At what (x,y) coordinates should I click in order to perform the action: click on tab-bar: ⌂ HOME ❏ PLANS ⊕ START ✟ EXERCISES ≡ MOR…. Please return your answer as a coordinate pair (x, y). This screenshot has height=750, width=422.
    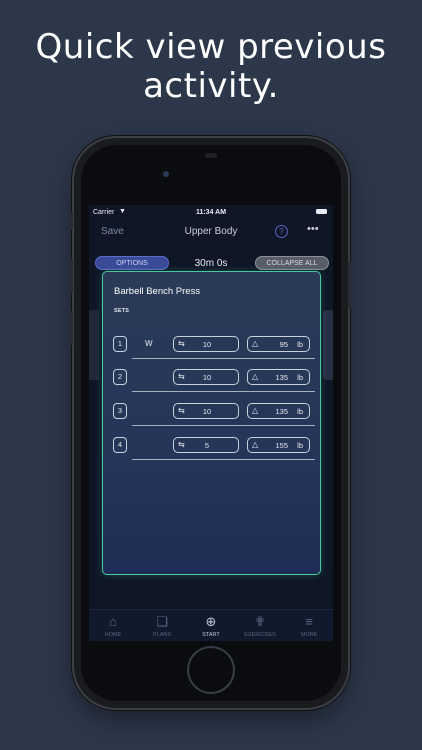
    Looking at the image, I should click on (211, 625).